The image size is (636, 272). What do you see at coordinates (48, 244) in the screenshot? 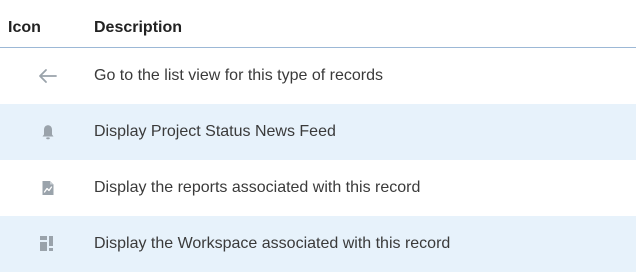
I see `workspace-icon` at bounding box center [48, 244].